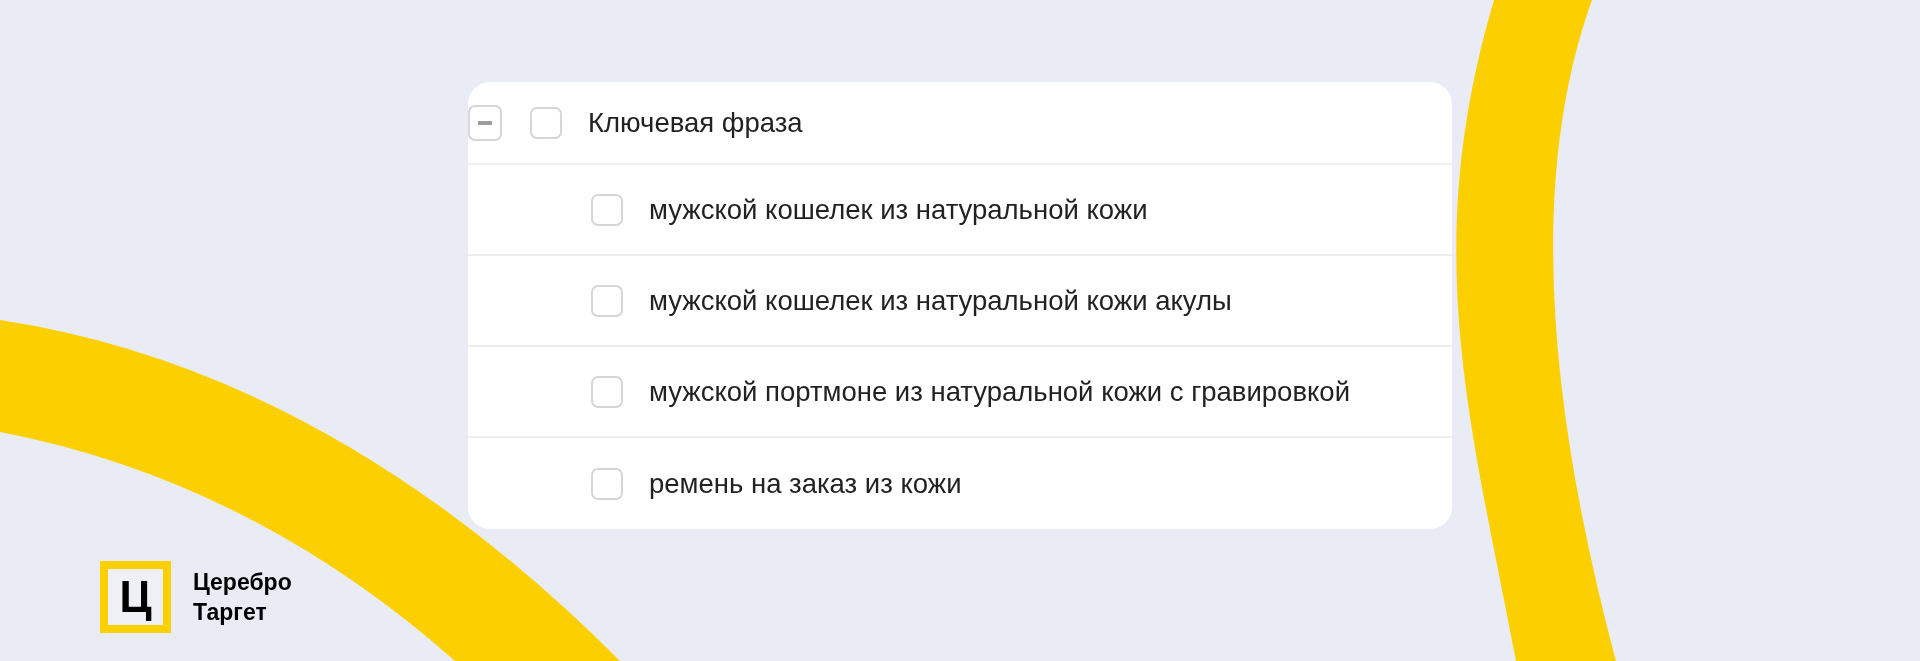 This screenshot has width=1920, height=661. I want to click on logo-text: Церебро Таргет, so click(242, 597).